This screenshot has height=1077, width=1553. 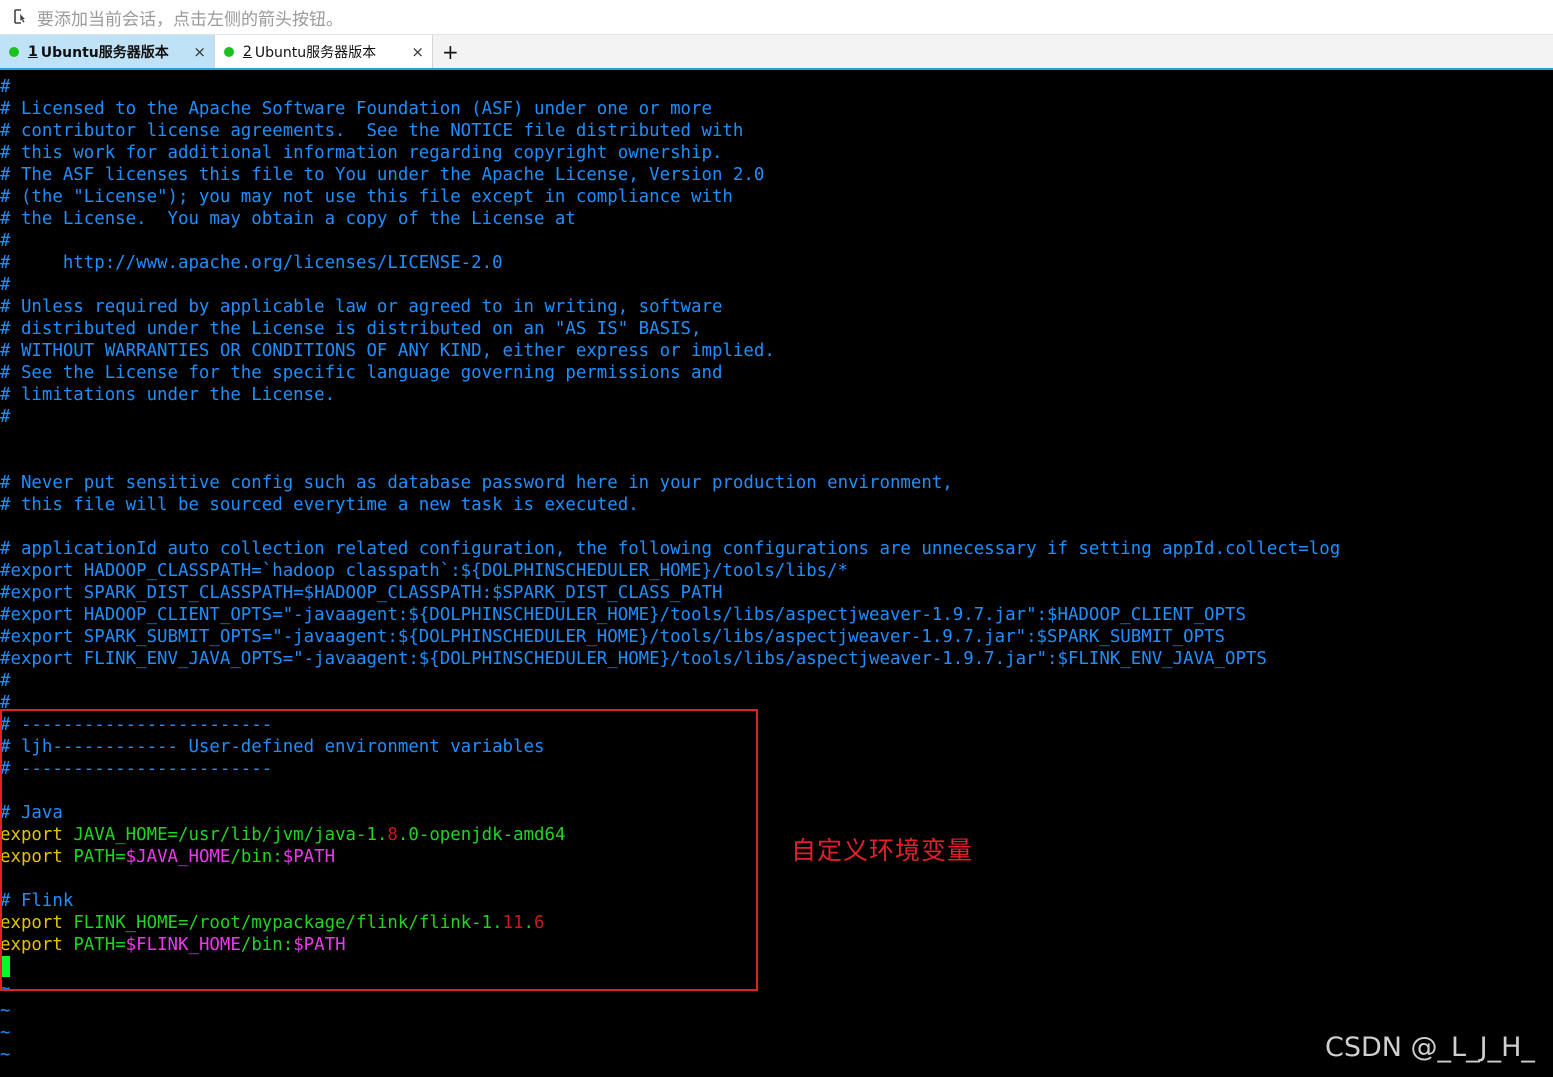 I want to click on session-hint-bar: 要添加当前会话，点击左侧的箭头按钮。, so click(x=776, y=17).